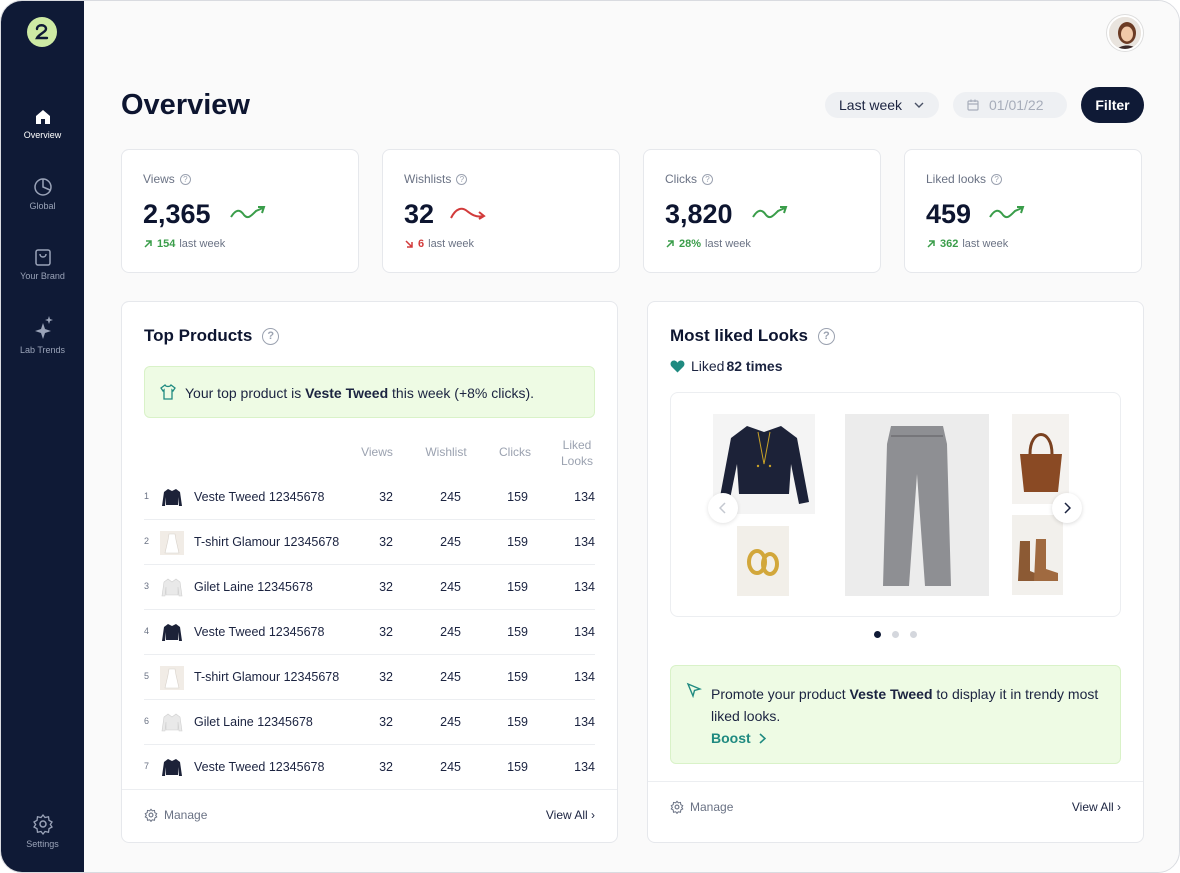 The height and width of the screenshot is (873, 1180). What do you see at coordinates (42, 194) in the screenshot?
I see `sidebar-item-global: Global` at bounding box center [42, 194].